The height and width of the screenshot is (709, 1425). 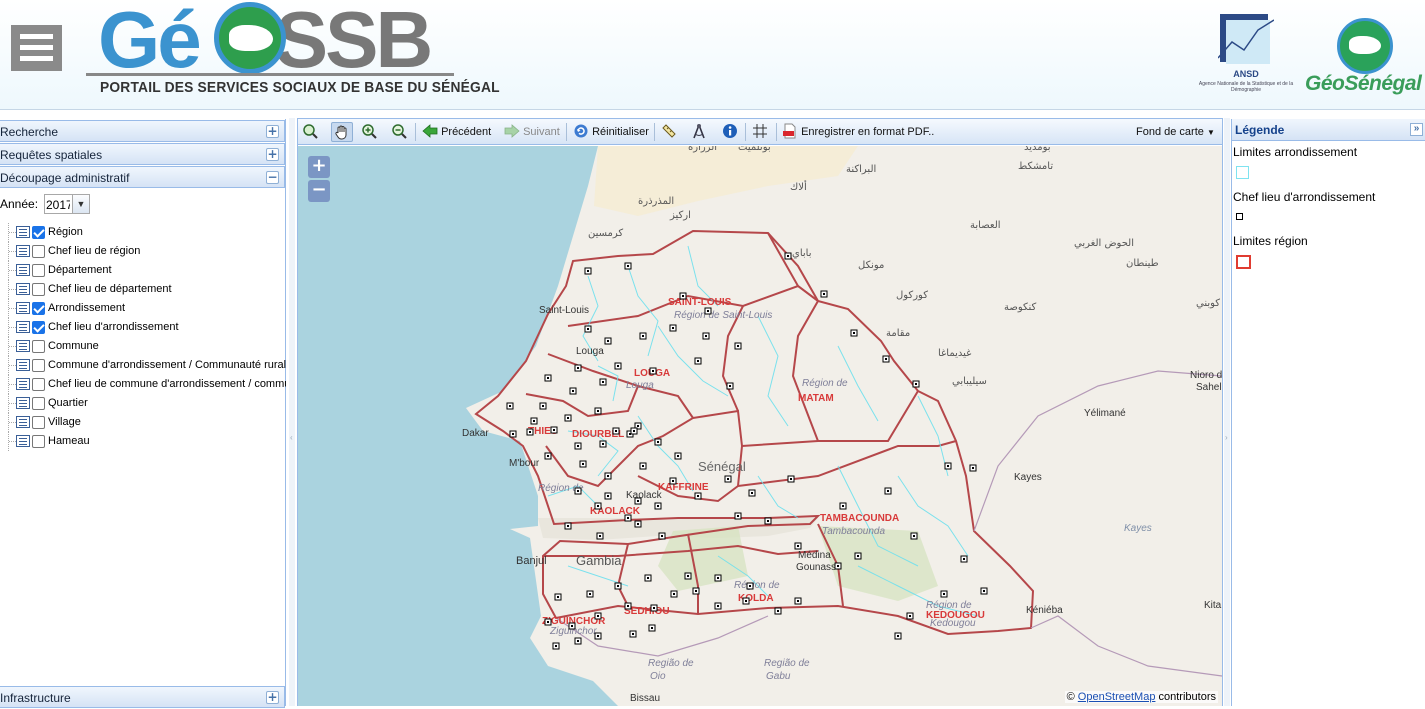 I want to click on region-boundary-symbol, so click(x=1243, y=262).